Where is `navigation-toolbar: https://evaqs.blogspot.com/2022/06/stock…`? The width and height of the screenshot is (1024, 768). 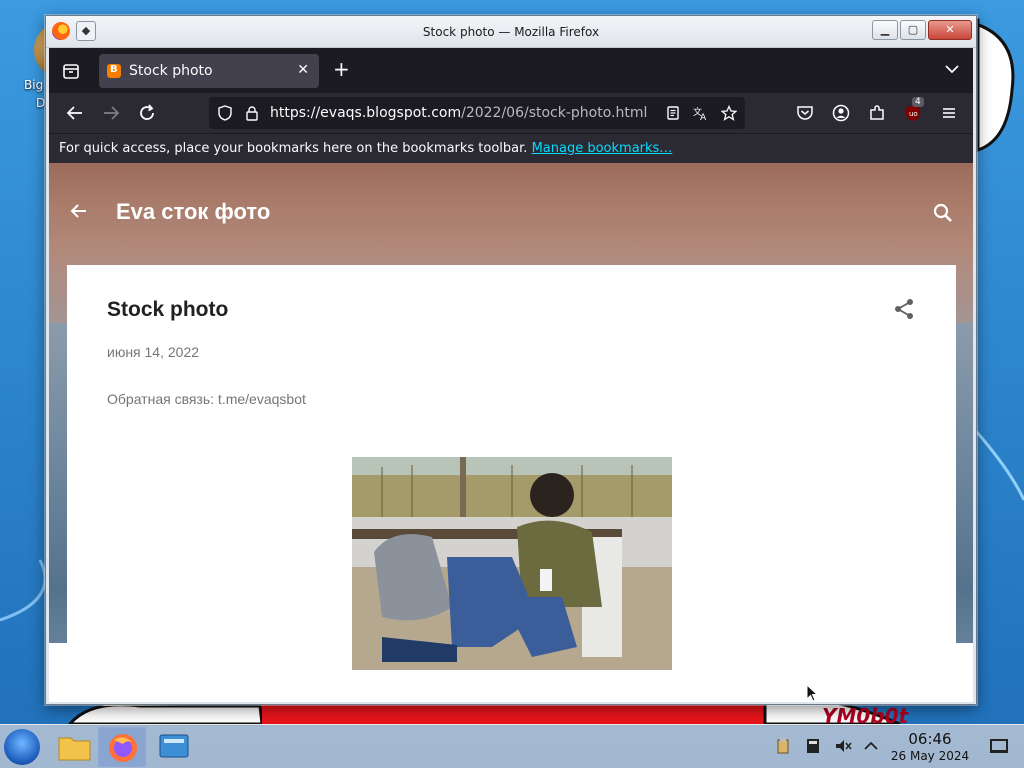
navigation-toolbar: https://evaqs.blogspot.com/2022/06/stock… is located at coordinates (511, 113).